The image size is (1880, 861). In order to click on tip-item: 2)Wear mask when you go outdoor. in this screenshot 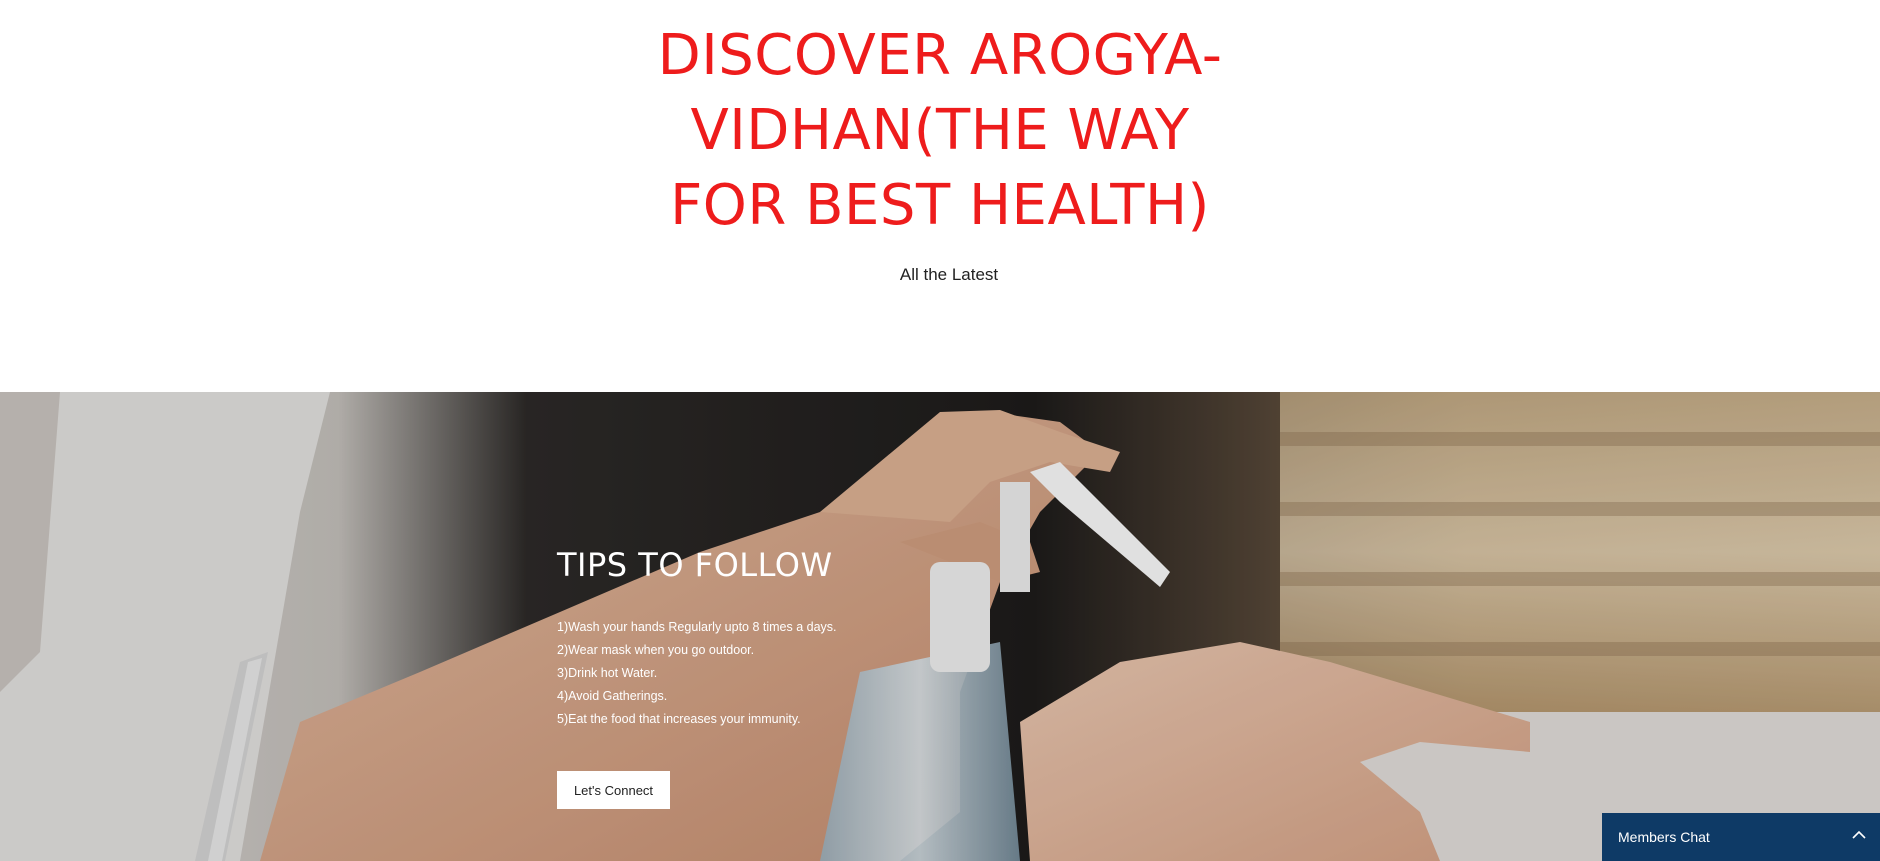, I will do `click(656, 650)`.